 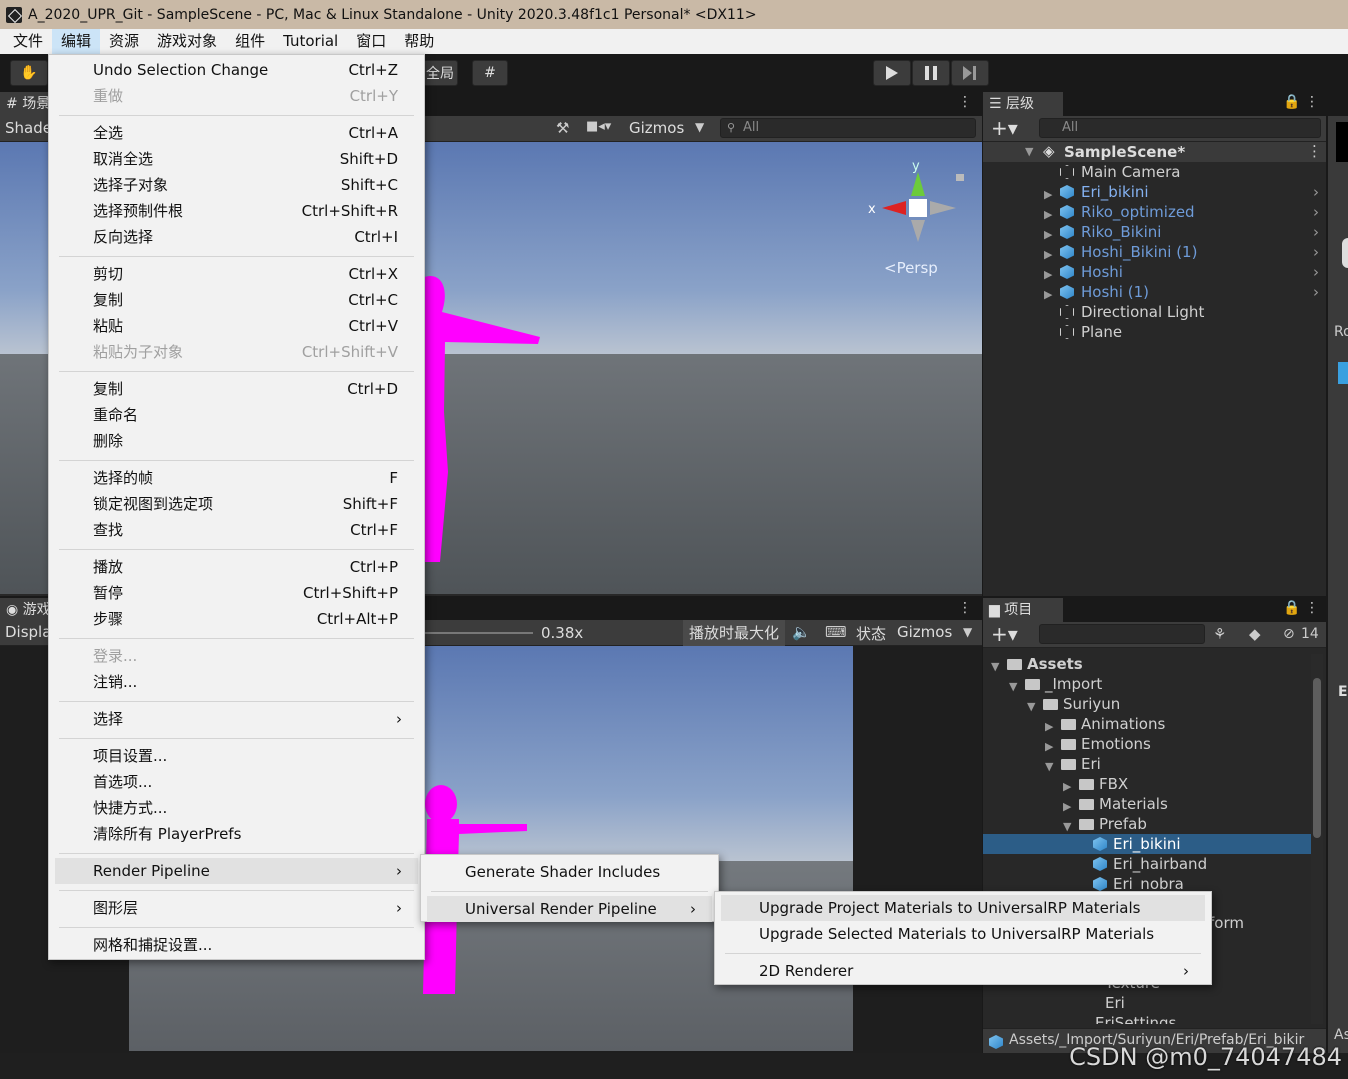 What do you see at coordinates (1023, 610) in the screenshot?
I see `project-tab: ▆ 项目` at bounding box center [1023, 610].